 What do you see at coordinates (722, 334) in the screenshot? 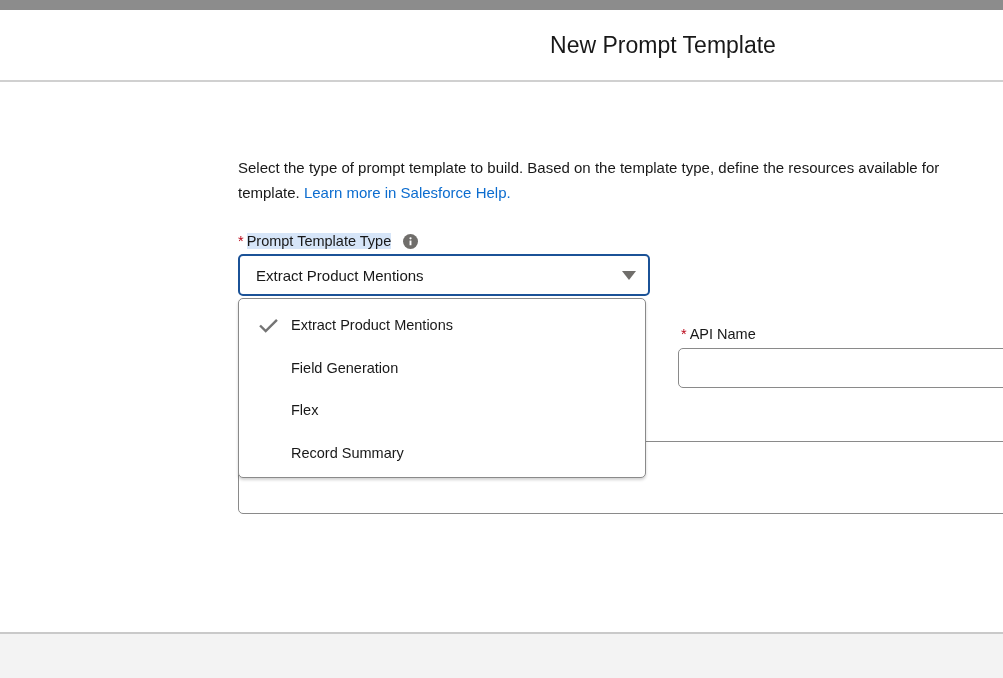
I see `field-label: API Name` at bounding box center [722, 334].